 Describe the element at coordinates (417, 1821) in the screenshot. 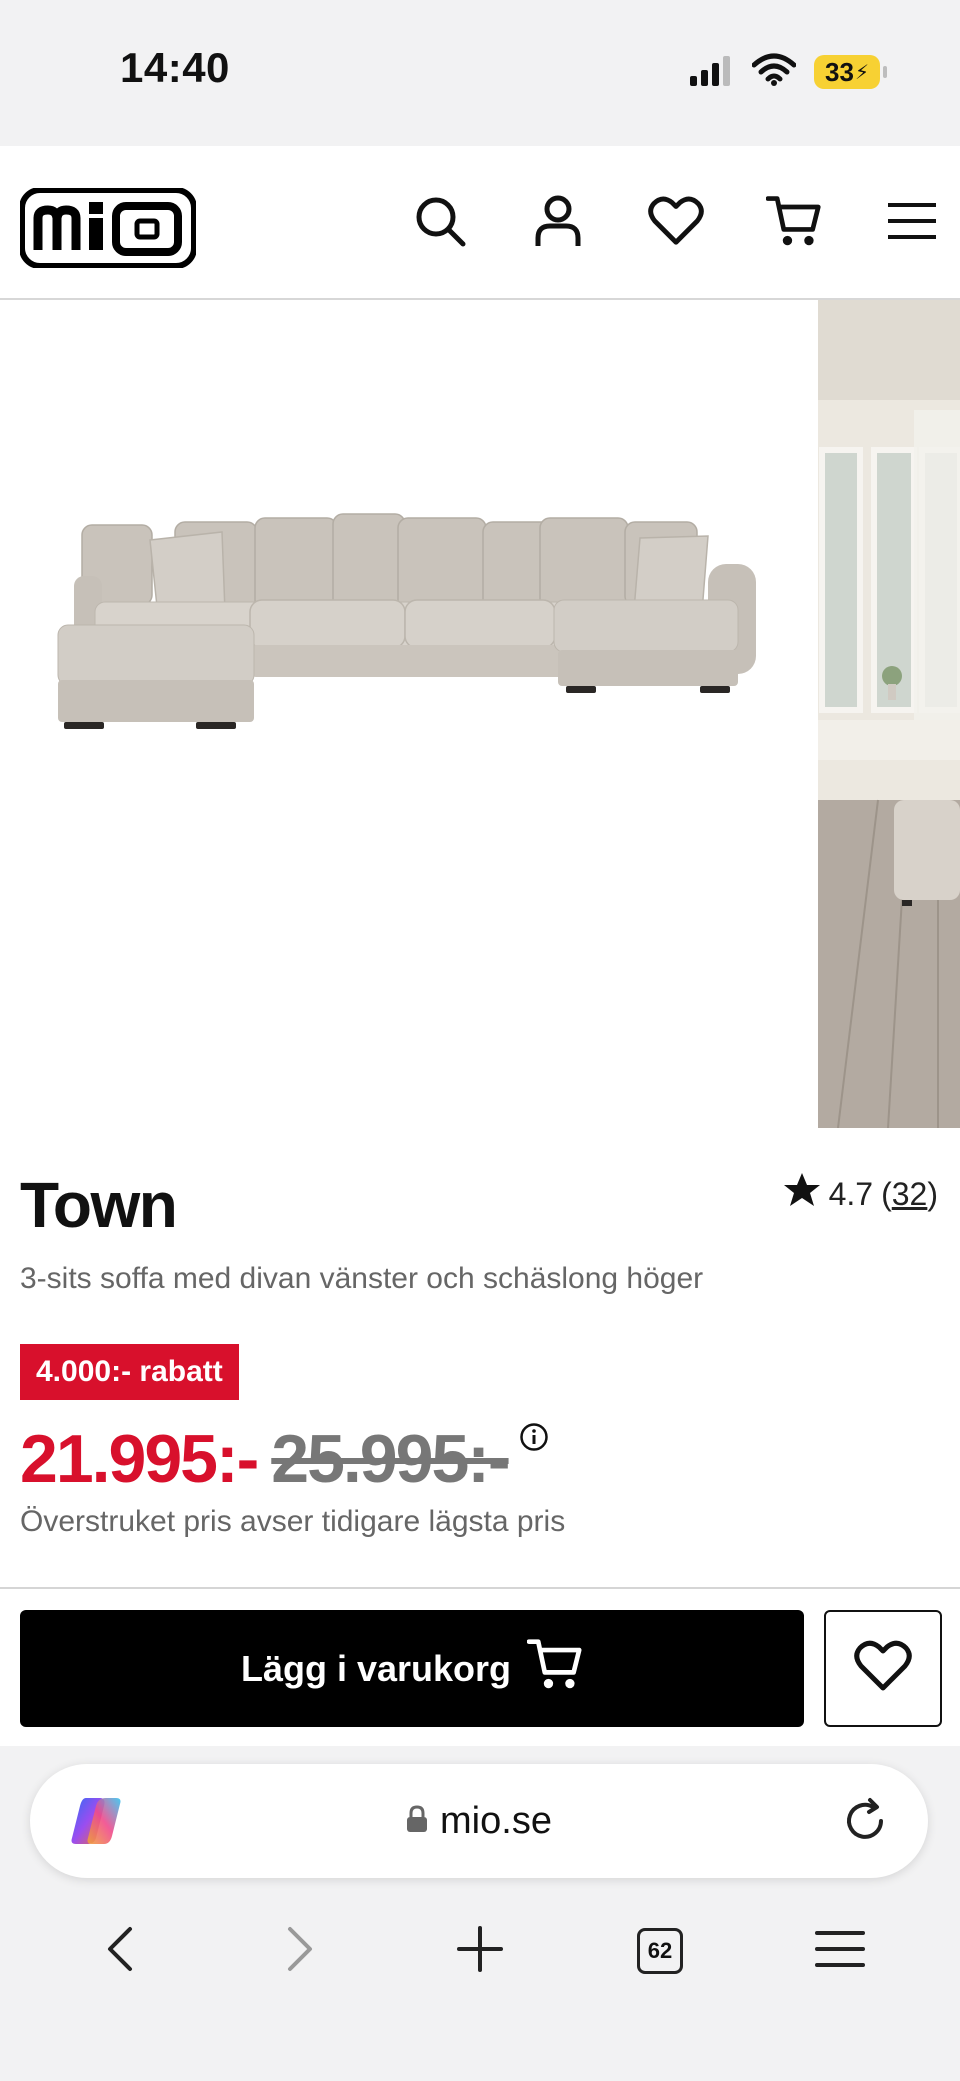

I see `lock-icon` at that location.